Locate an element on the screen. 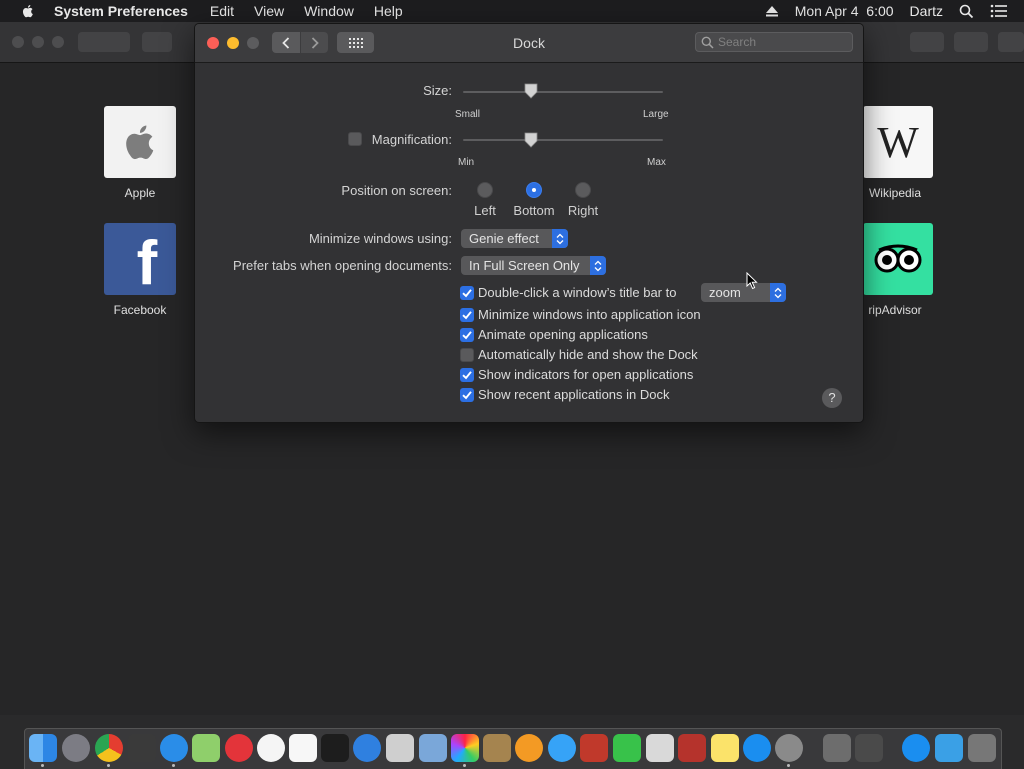 This screenshot has width=1024, height=769. wikipedia-logo-icon: W is located at coordinates (898, 142).